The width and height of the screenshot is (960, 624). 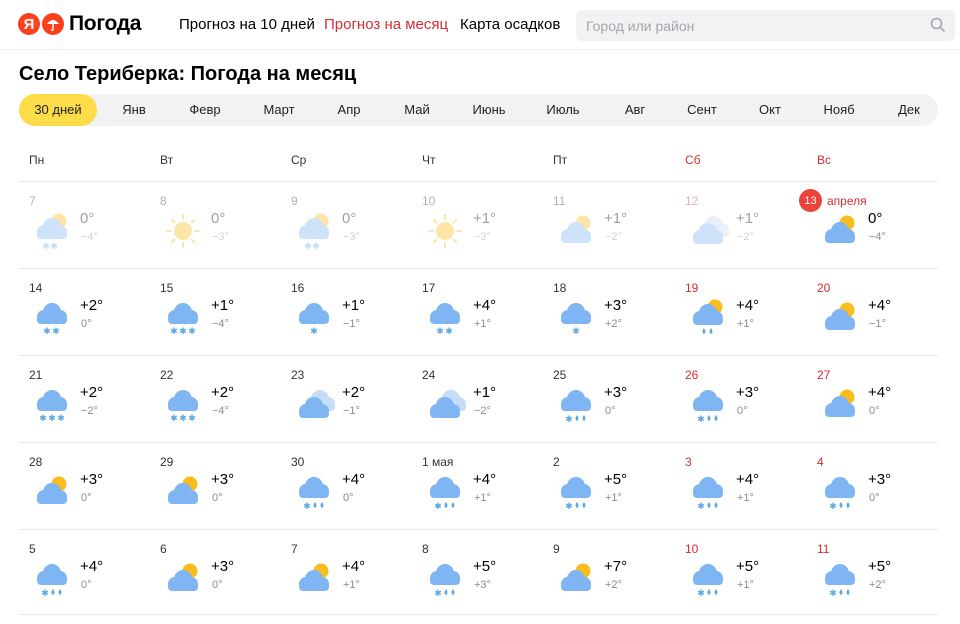 I want to click on month-tab: Апр, so click(x=349, y=110).